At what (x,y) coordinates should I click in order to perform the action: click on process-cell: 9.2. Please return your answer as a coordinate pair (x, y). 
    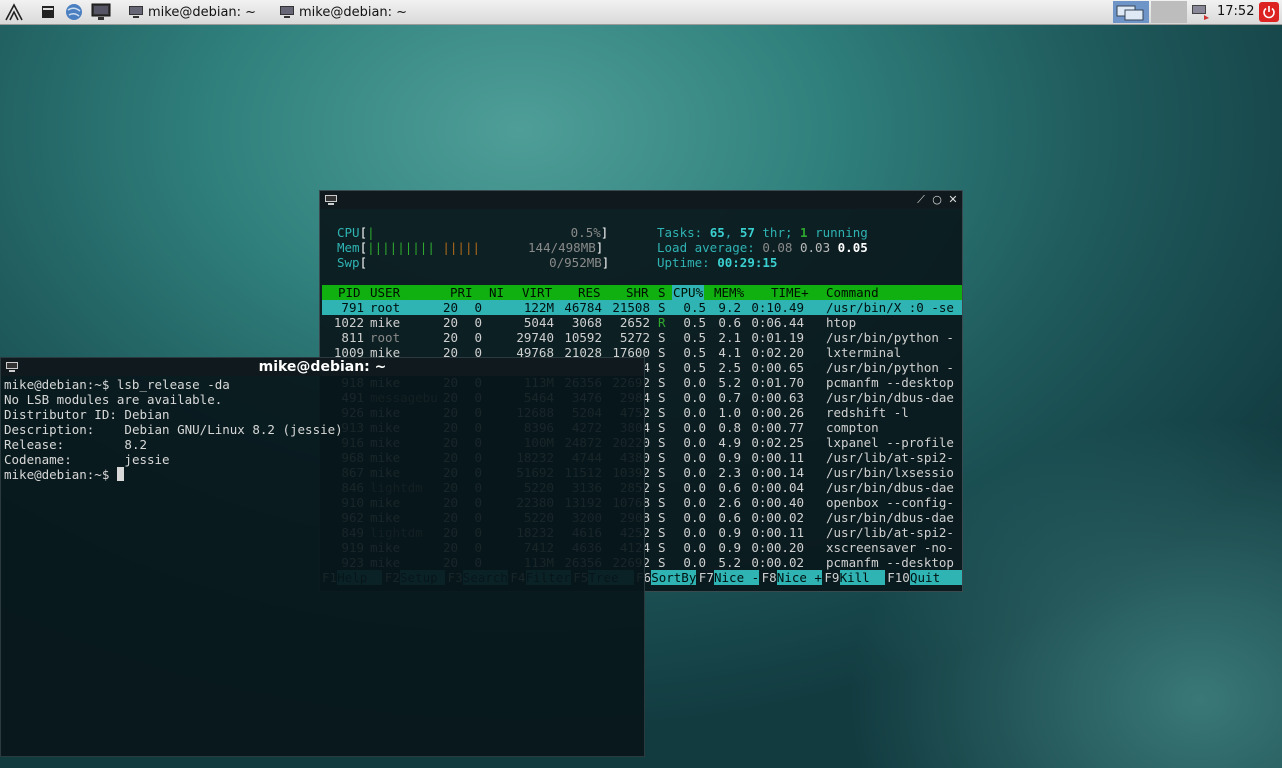
    Looking at the image, I should click on (729, 307).